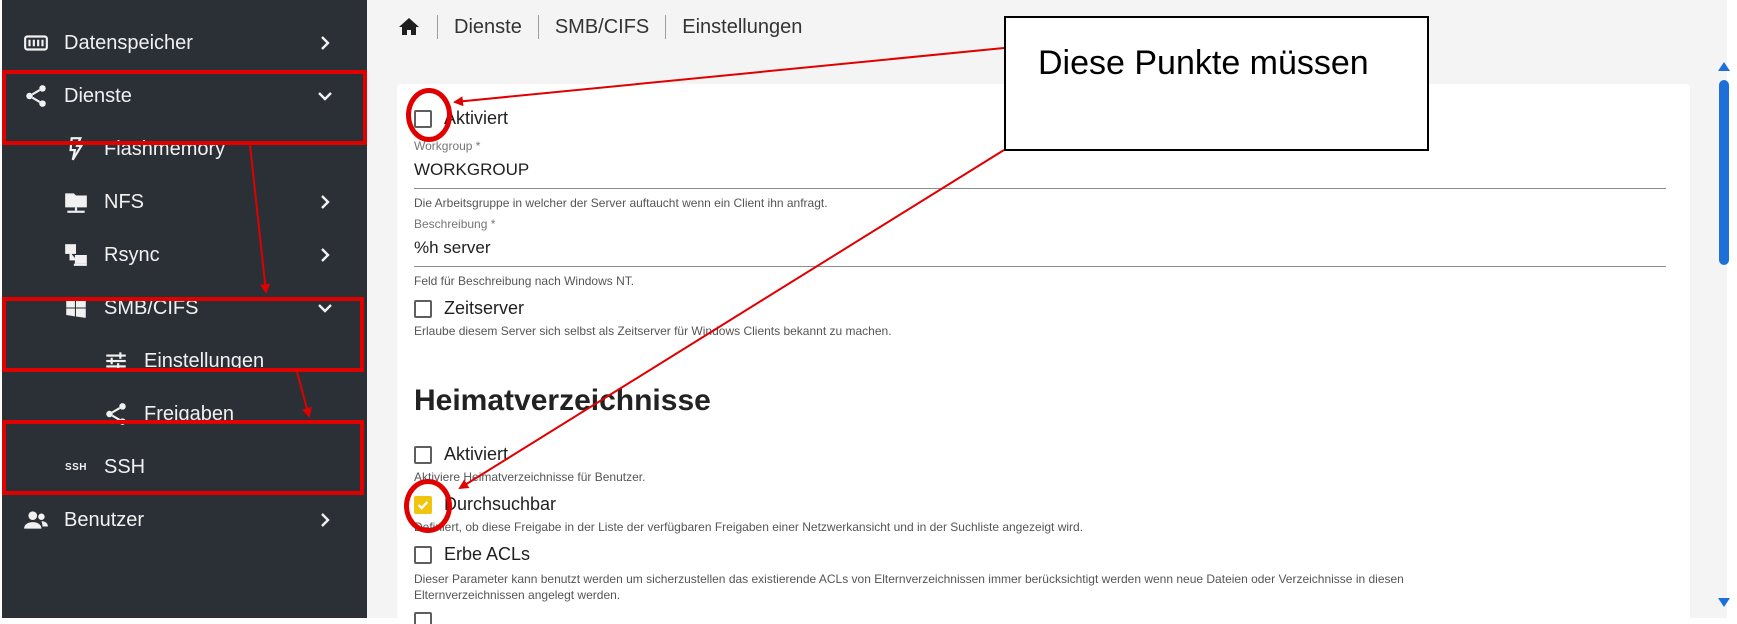 The width and height of the screenshot is (1737, 624). Describe the element at coordinates (455, 224) in the screenshot. I see `description-label: Beschreibung *` at that location.